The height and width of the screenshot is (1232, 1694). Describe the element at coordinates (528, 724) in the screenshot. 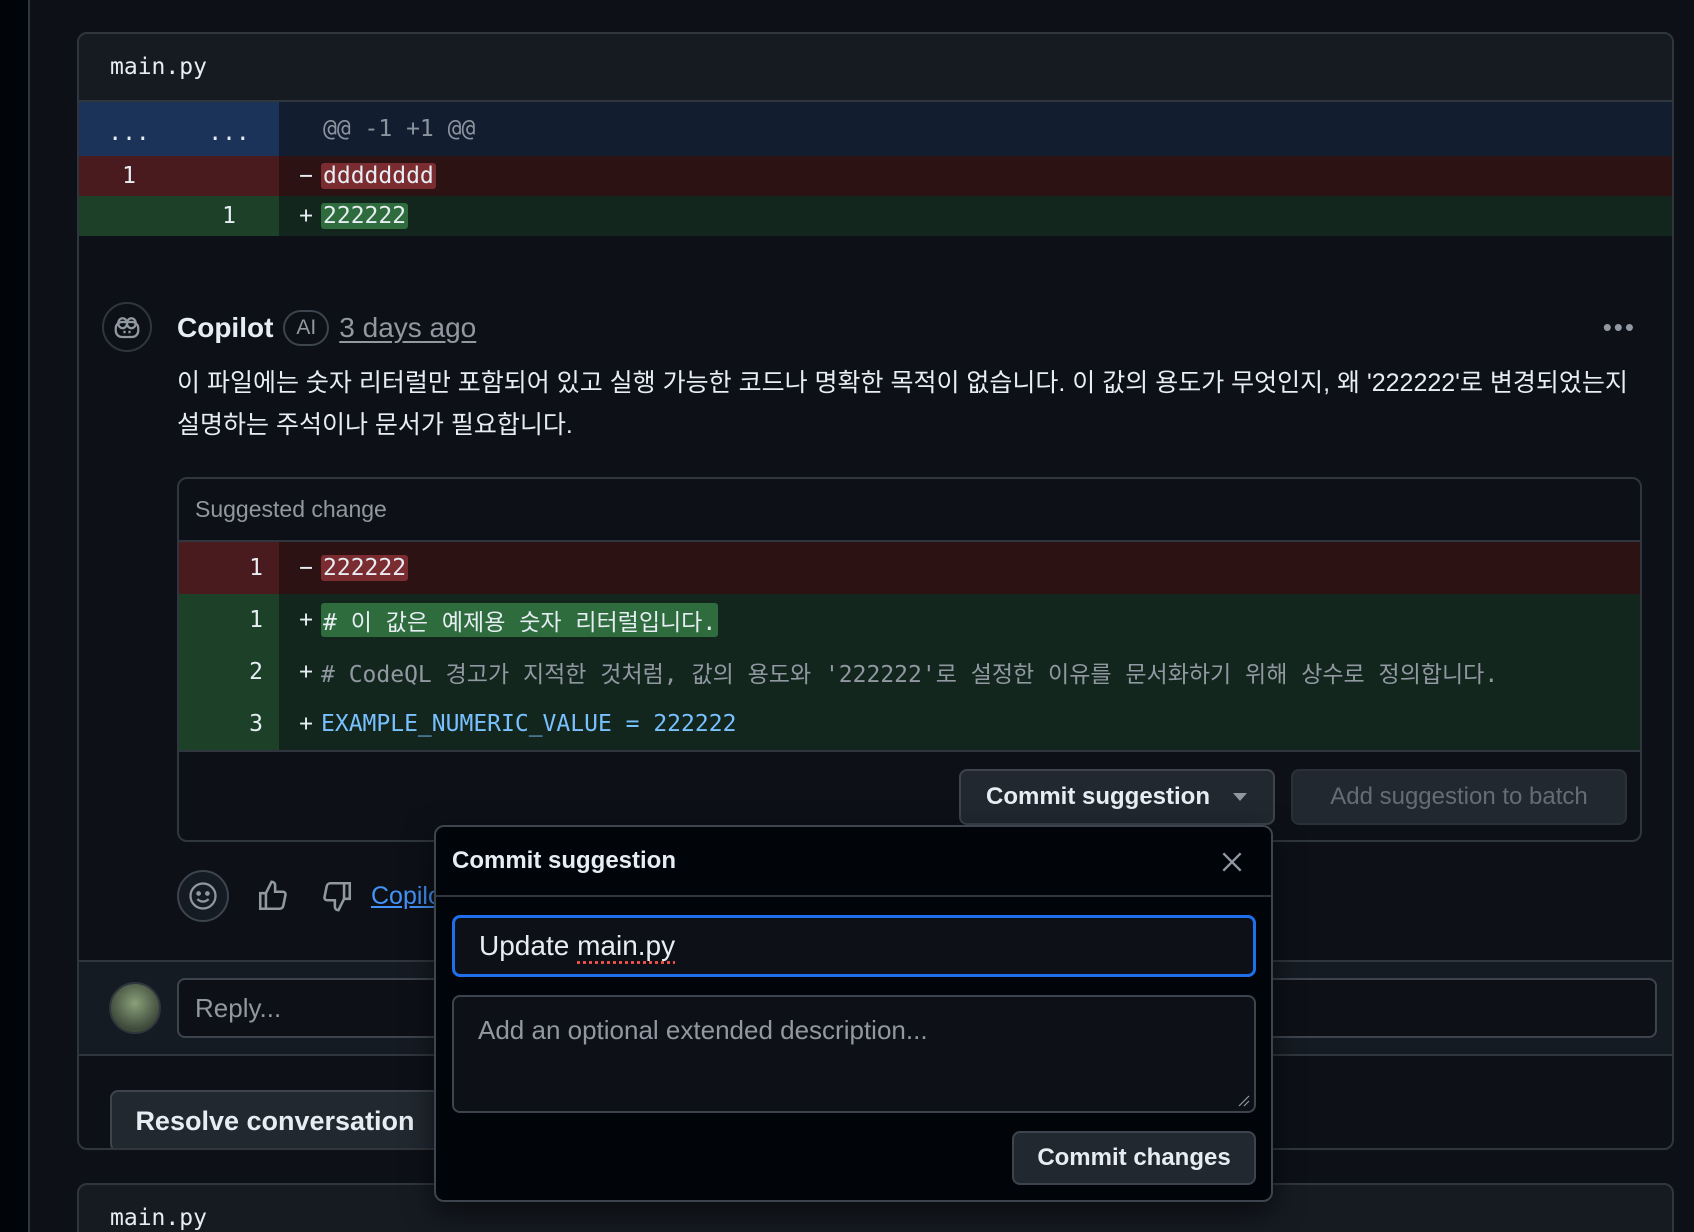

I see `added-text: EXAMPLE_NUMERIC_VALUE = 222222` at that location.